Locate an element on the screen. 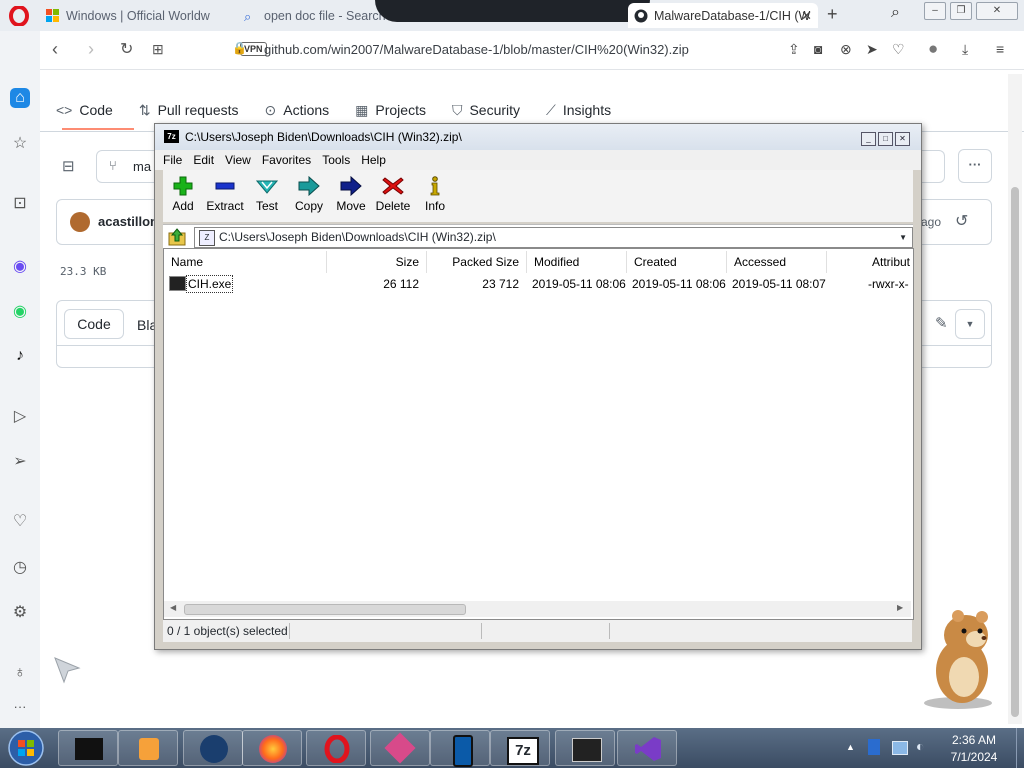 The image size is (1024, 768). tab-windows: Windows | Official Worldw is located at coordinates (138, 15).